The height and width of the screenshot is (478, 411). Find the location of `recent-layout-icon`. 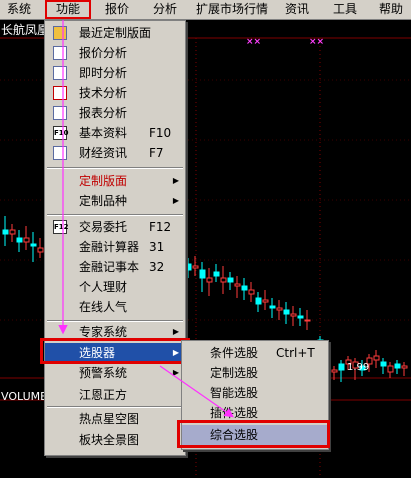

recent-layout-icon is located at coordinates (60, 33).